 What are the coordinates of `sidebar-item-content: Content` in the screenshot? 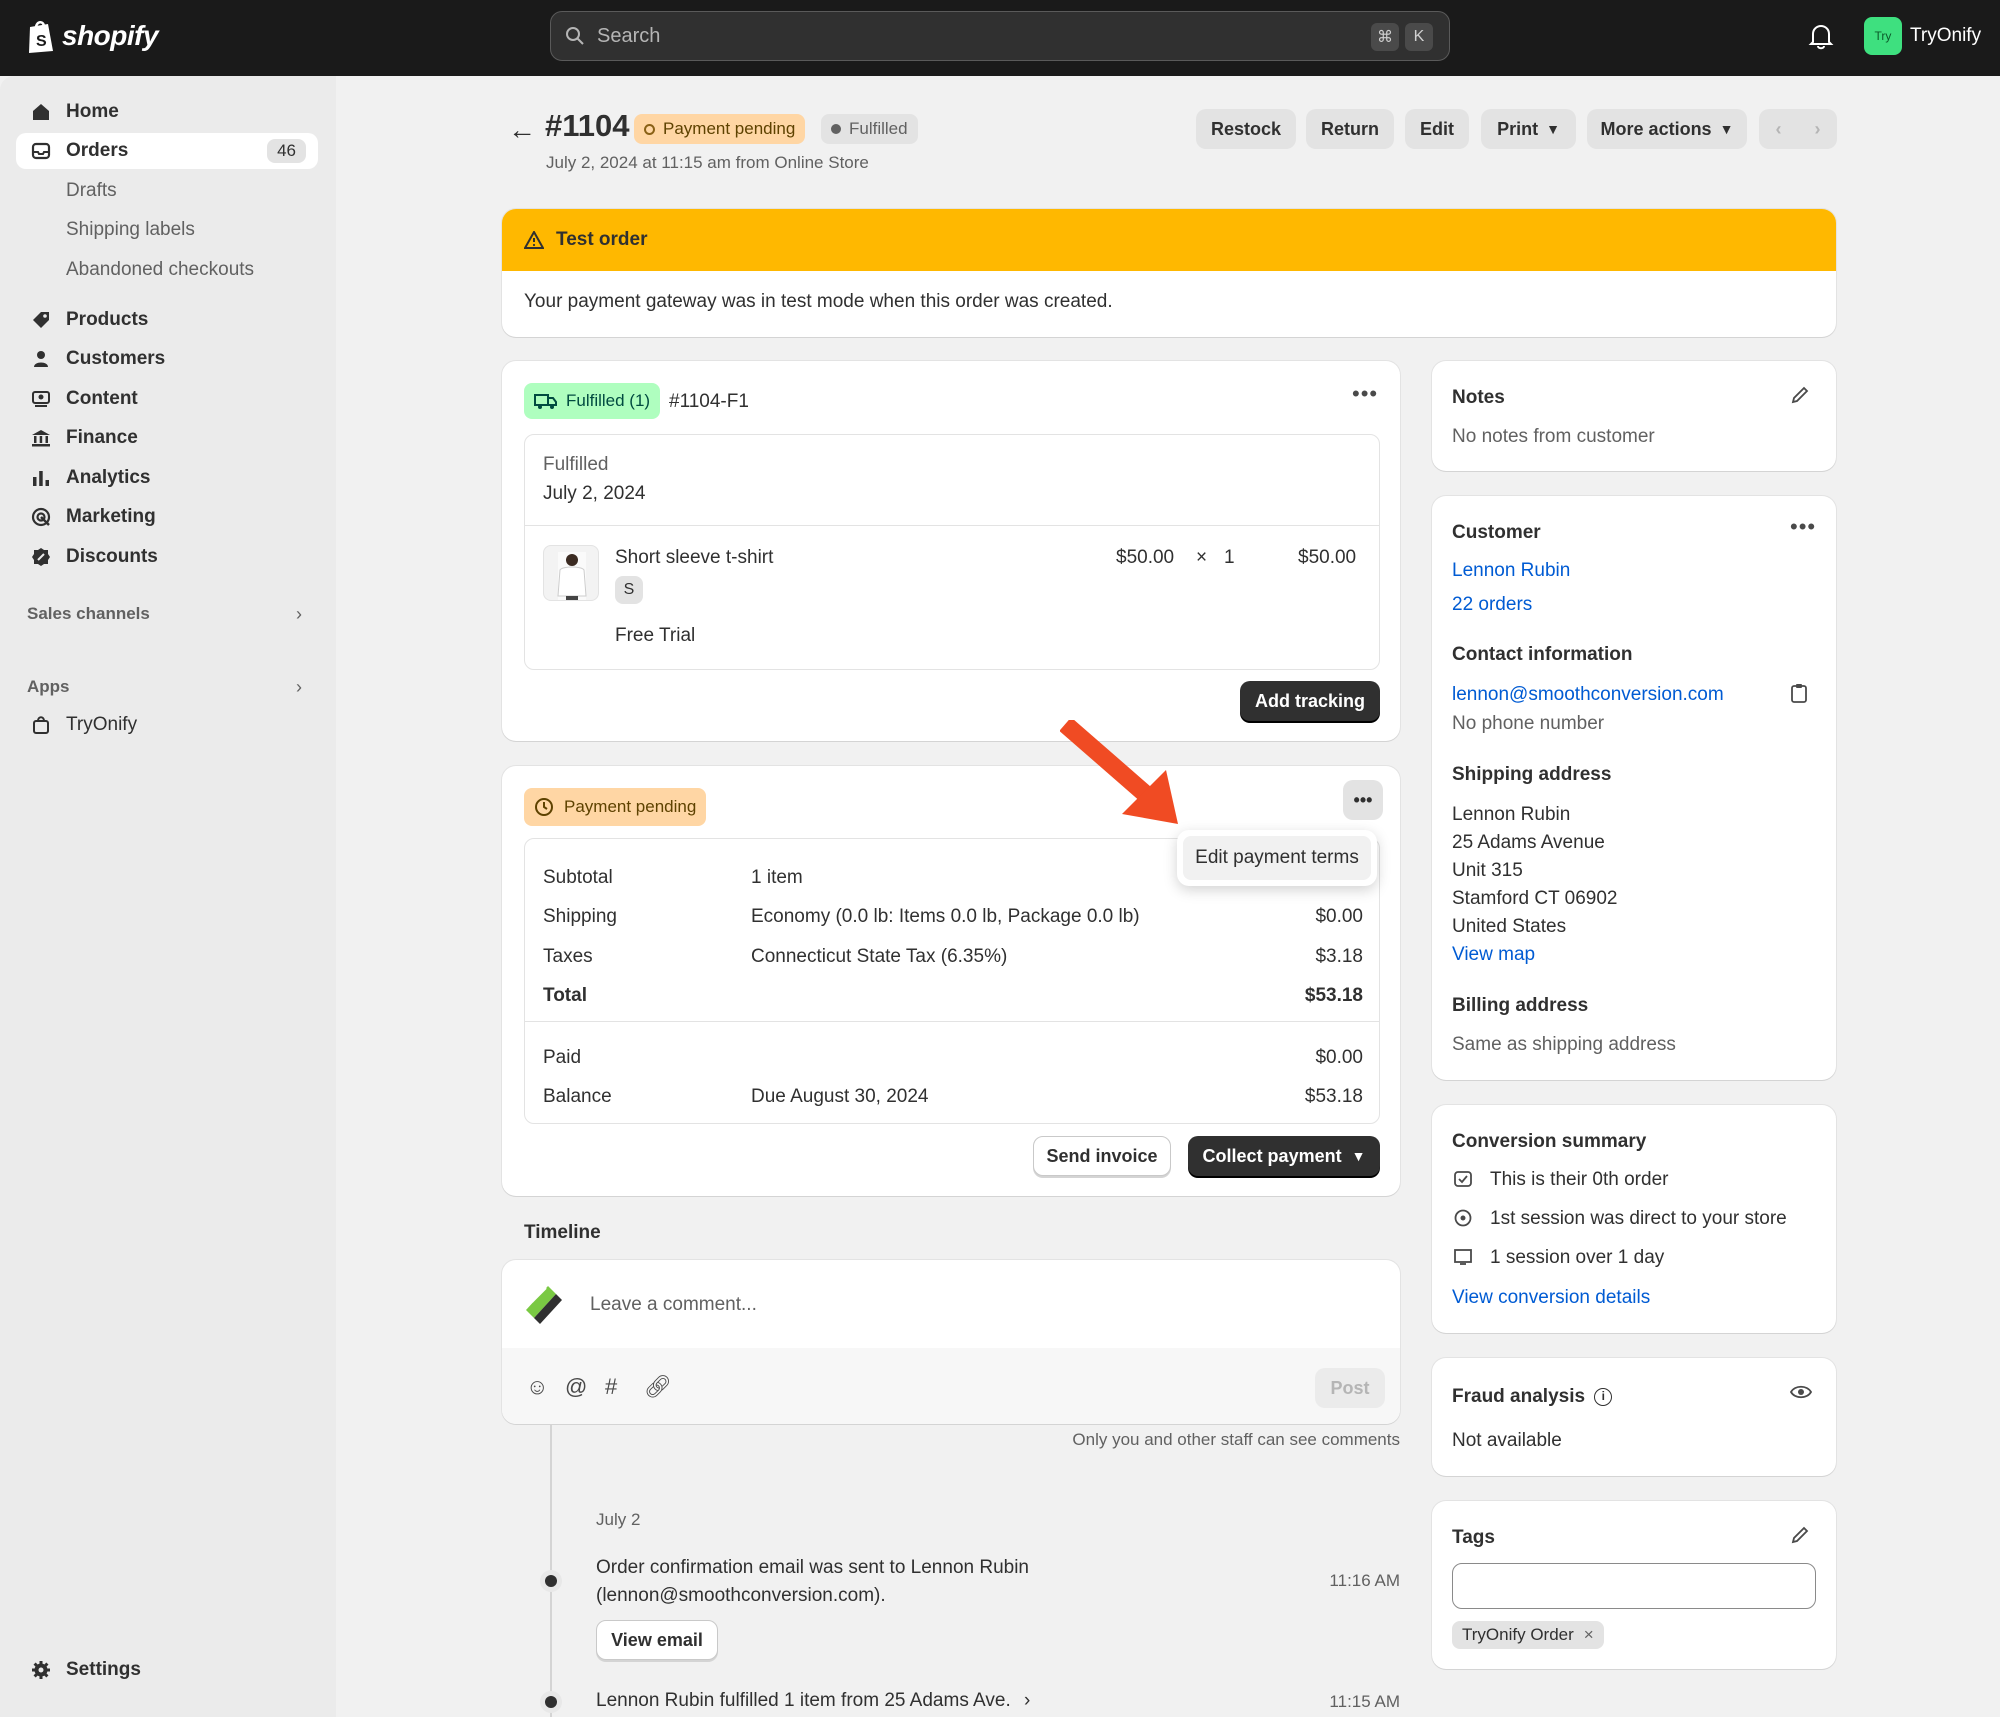 It's located at (167, 399).